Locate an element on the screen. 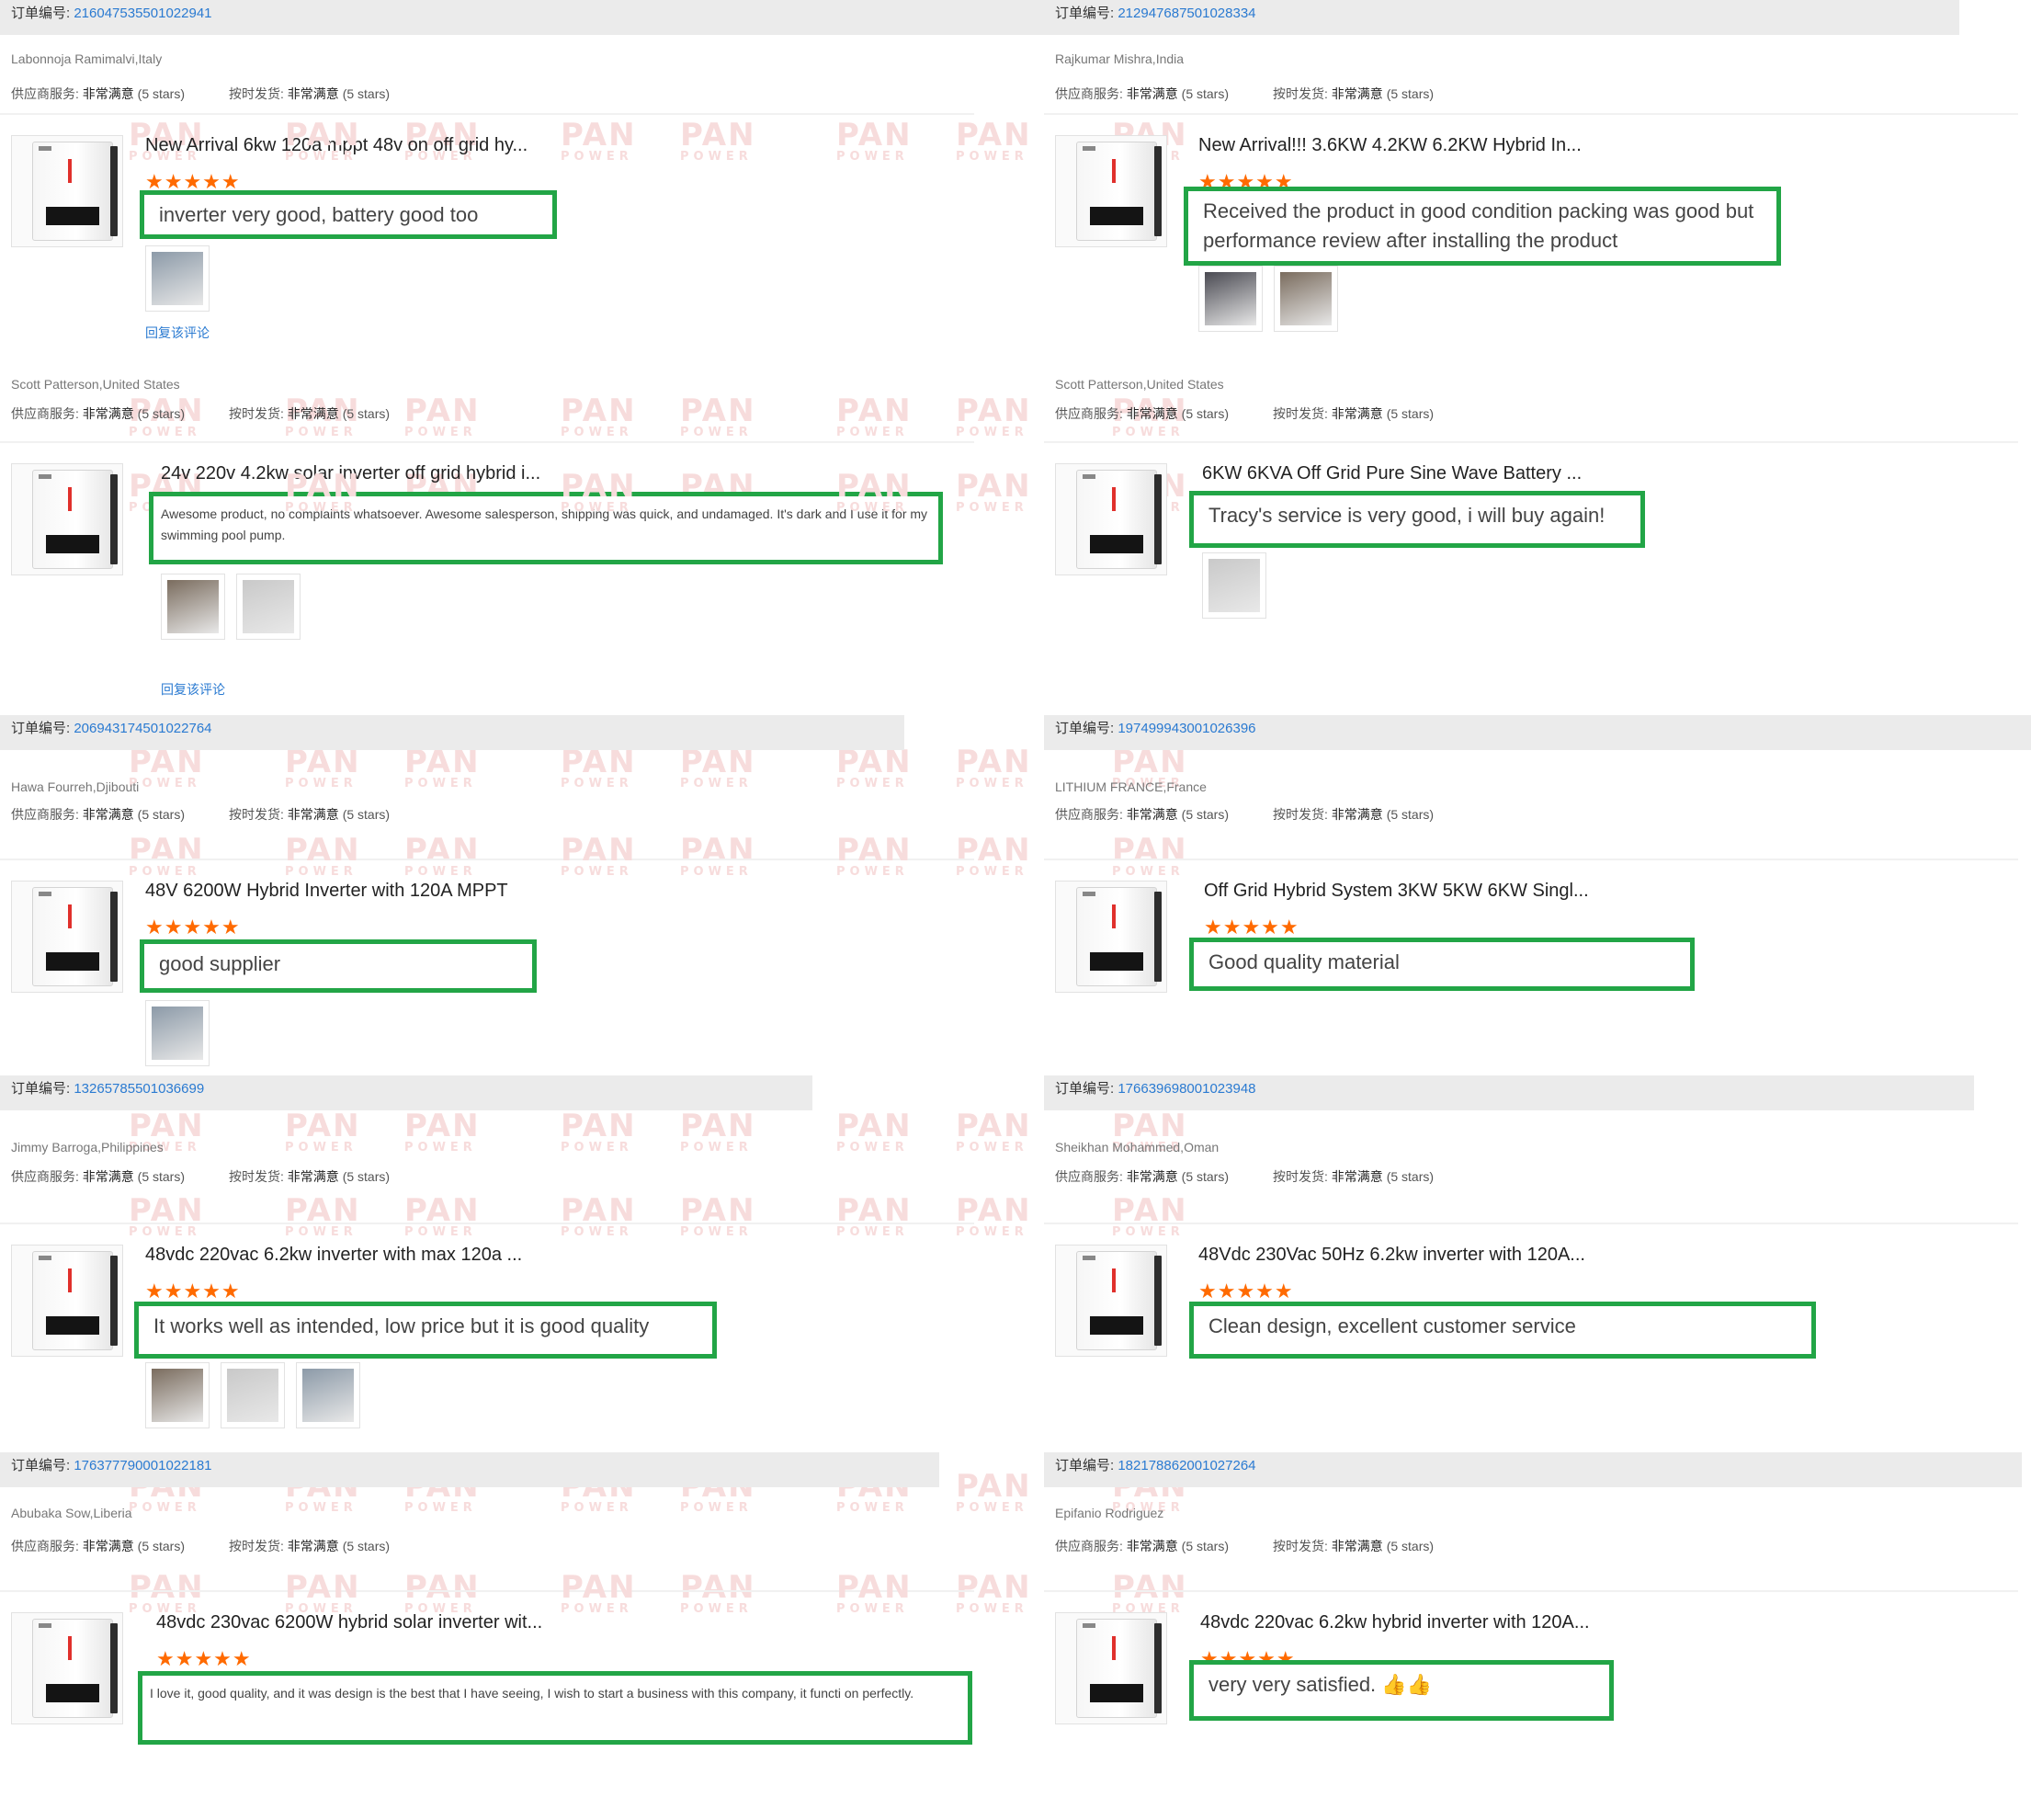 The width and height of the screenshot is (2031, 1820). order-number-link: 206943174501022764 is located at coordinates (142, 728).